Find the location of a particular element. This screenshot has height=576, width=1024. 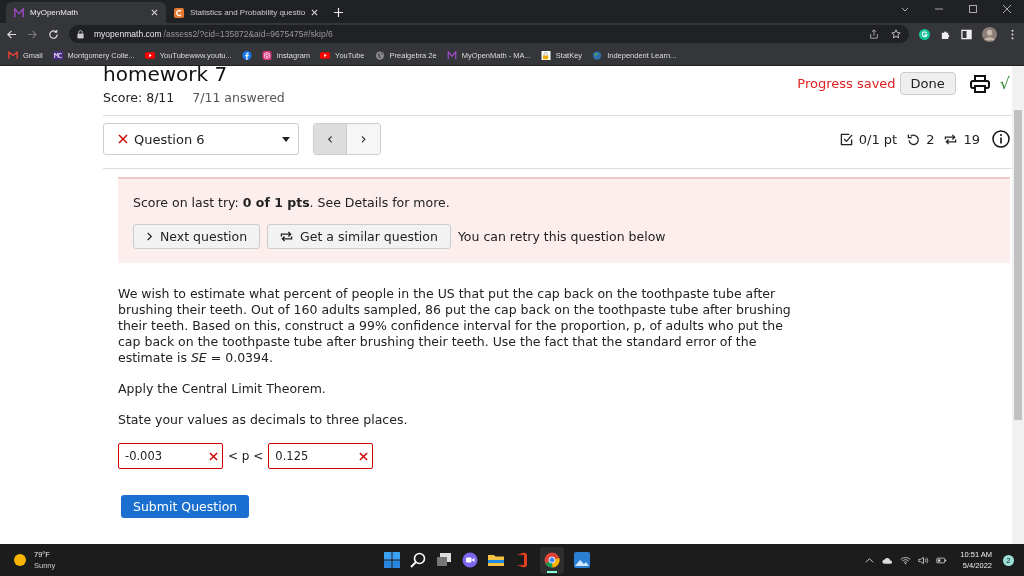

question-paragraph: We wish to estimate what percent of people in the US that put the cap back on the toothpaste tube after brushing their teeth. Out of 160 adults sampled, 86 put the cap back on the toothpaste tube after brushing their teeth. Based on this, construct a 99% confidence interval for the proportion, p, of adults who put the cap back on the toothpaste tube after brushing their teeth. Use the fact that the standard error of the estimate is SE = 0.0394. is located at coordinates (455, 326).